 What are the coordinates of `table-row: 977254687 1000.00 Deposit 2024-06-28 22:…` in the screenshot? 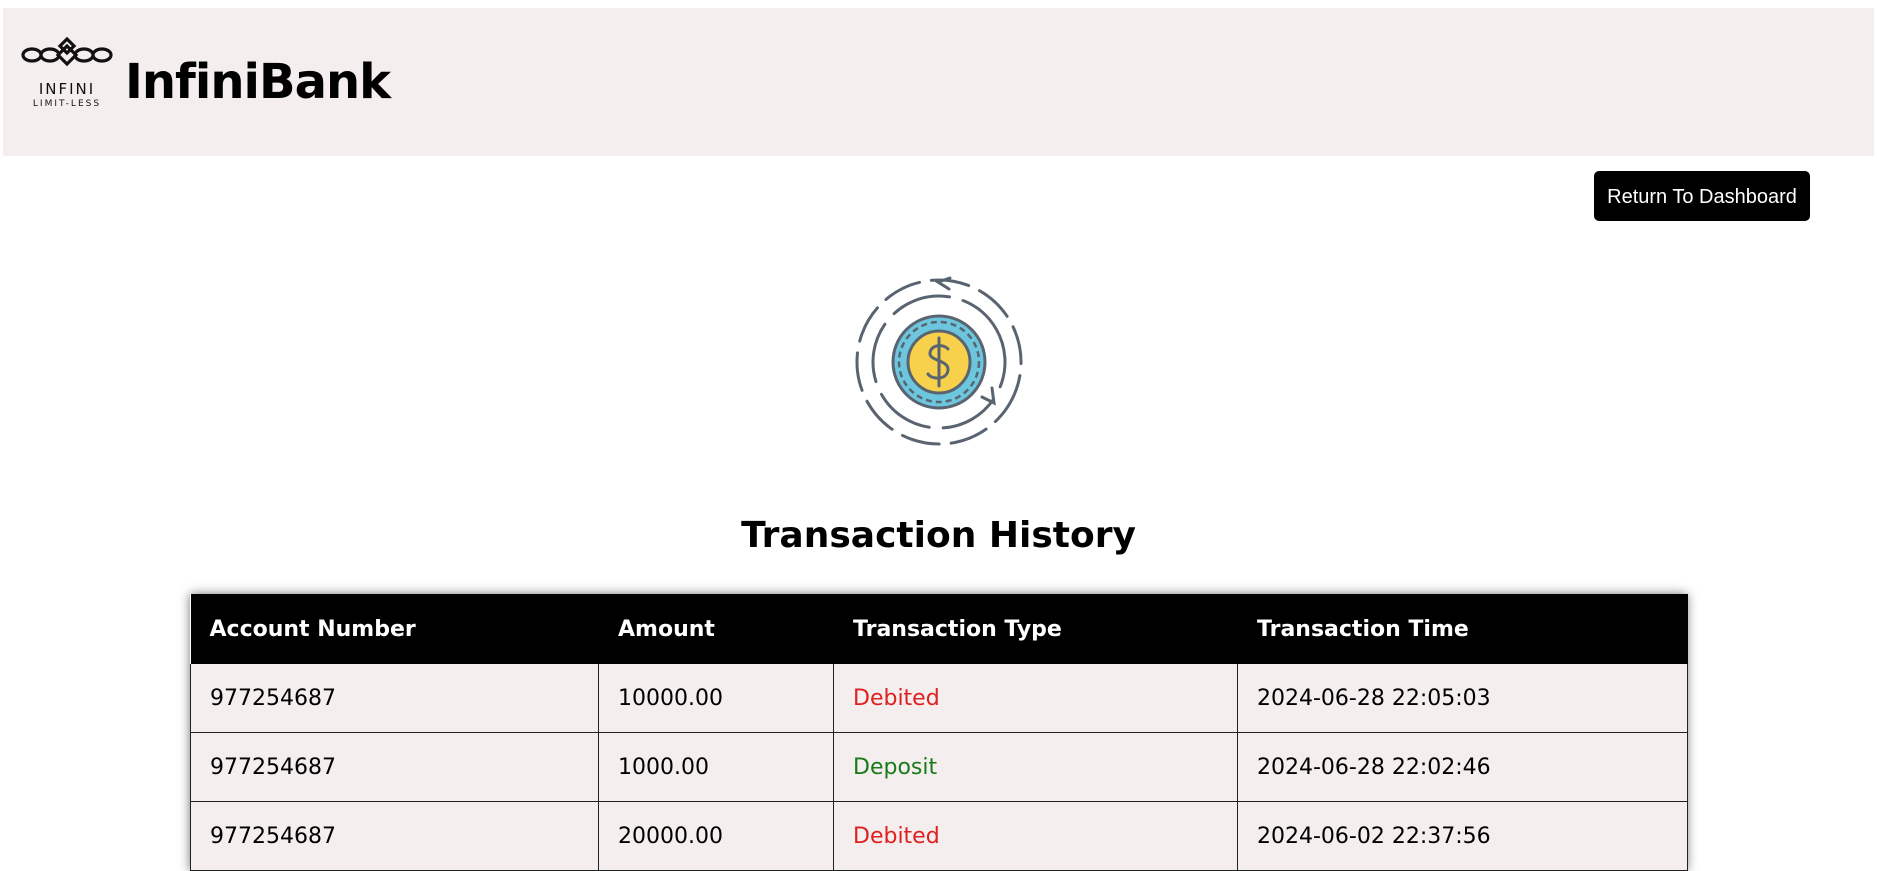 It's located at (939, 767).